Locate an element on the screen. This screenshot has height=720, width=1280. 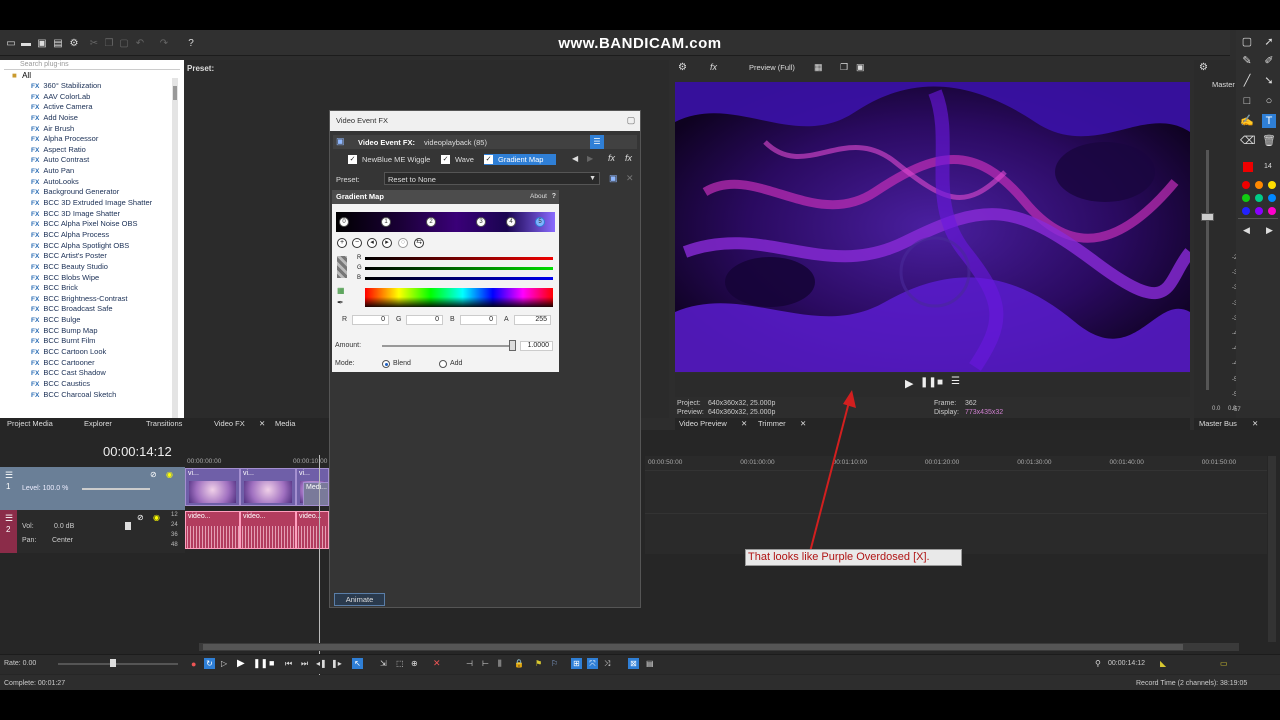
plugin-list-item: FX BCC Beauty Studio is located at coordinates (92, 267).